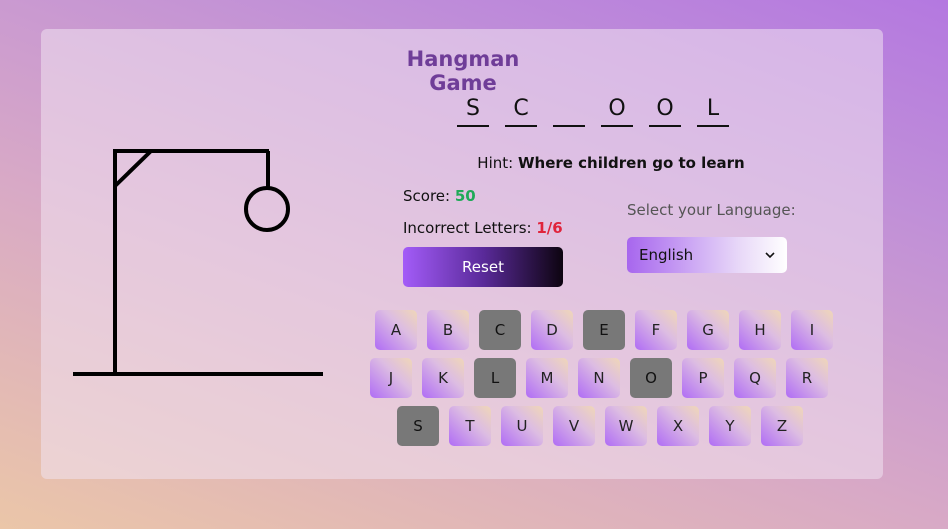  What do you see at coordinates (600, 426) in the screenshot?
I see `keyboard-row: STUVWXYZ` at bounding box center [600, 426].